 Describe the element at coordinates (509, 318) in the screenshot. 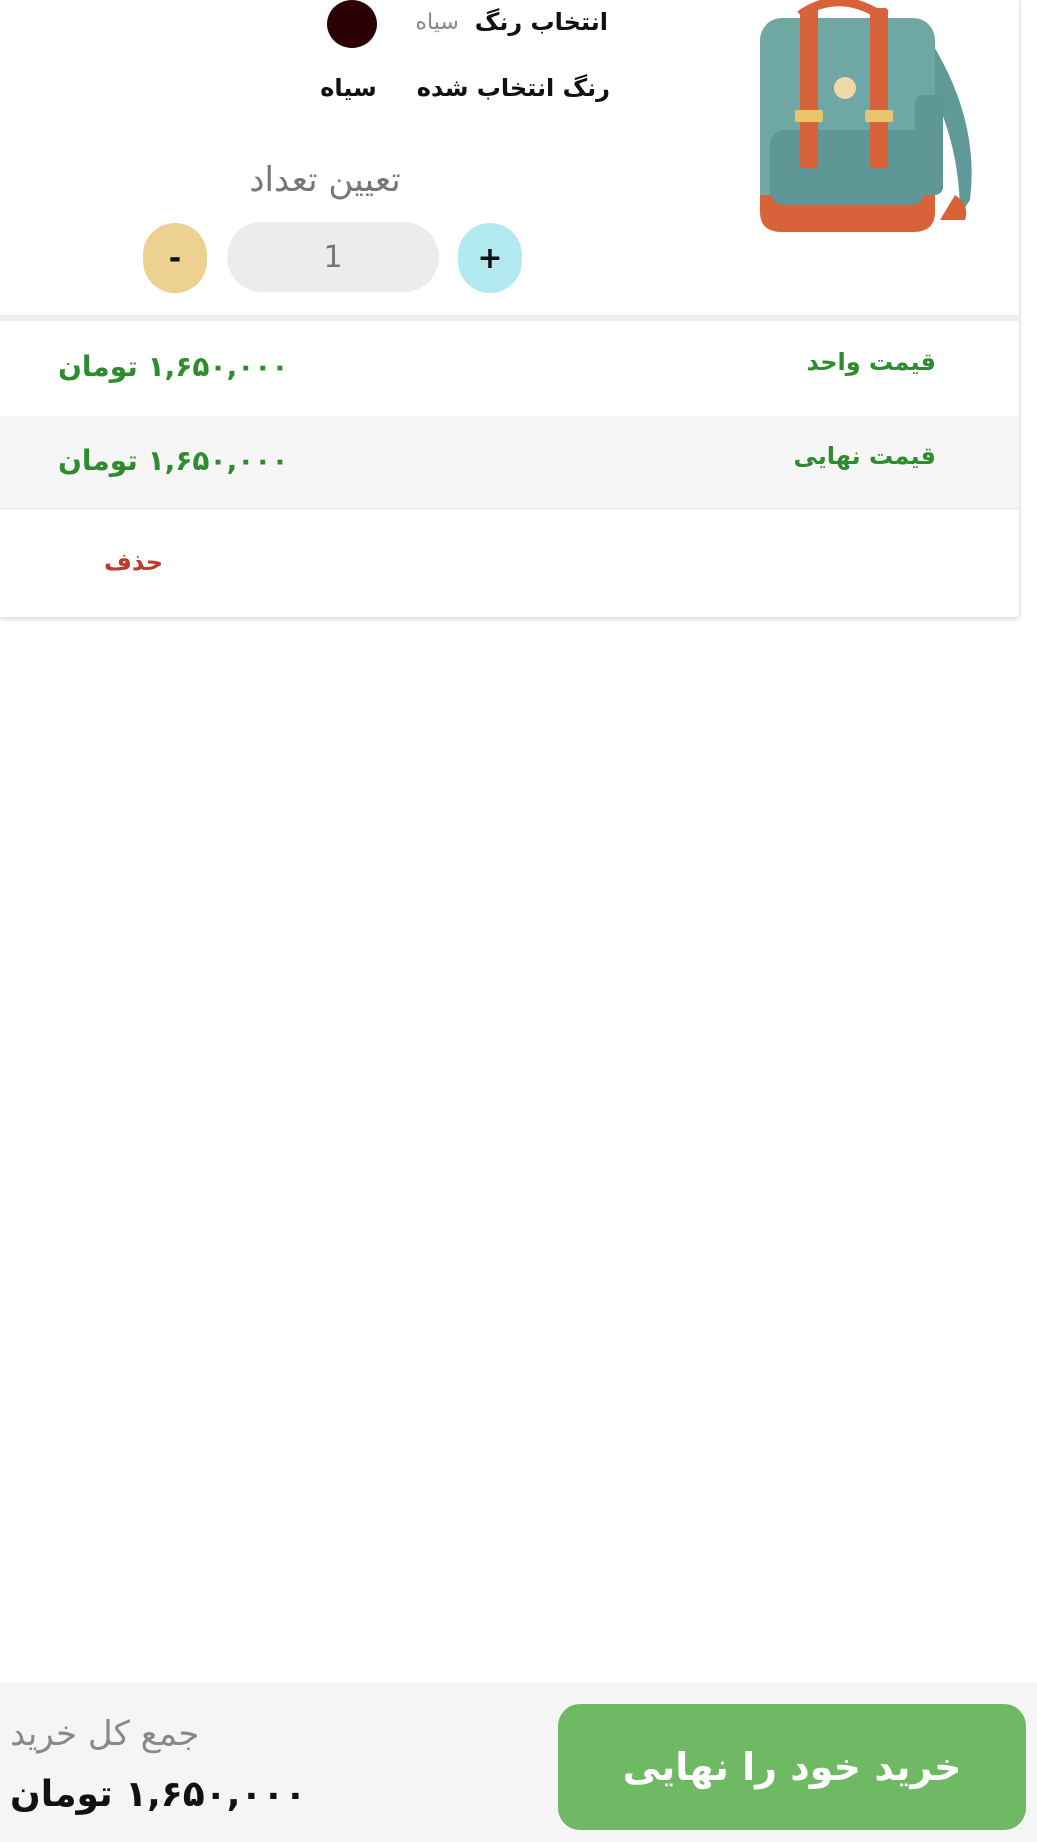

I see `divider` at that location.